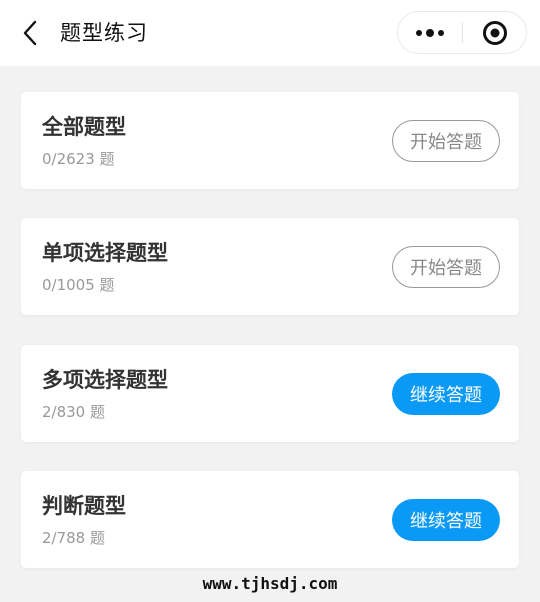  What do you see at coordinates (84, 127) in the screenshot?
I see `card-title: 全部题型` at bounding box center [84, 127].